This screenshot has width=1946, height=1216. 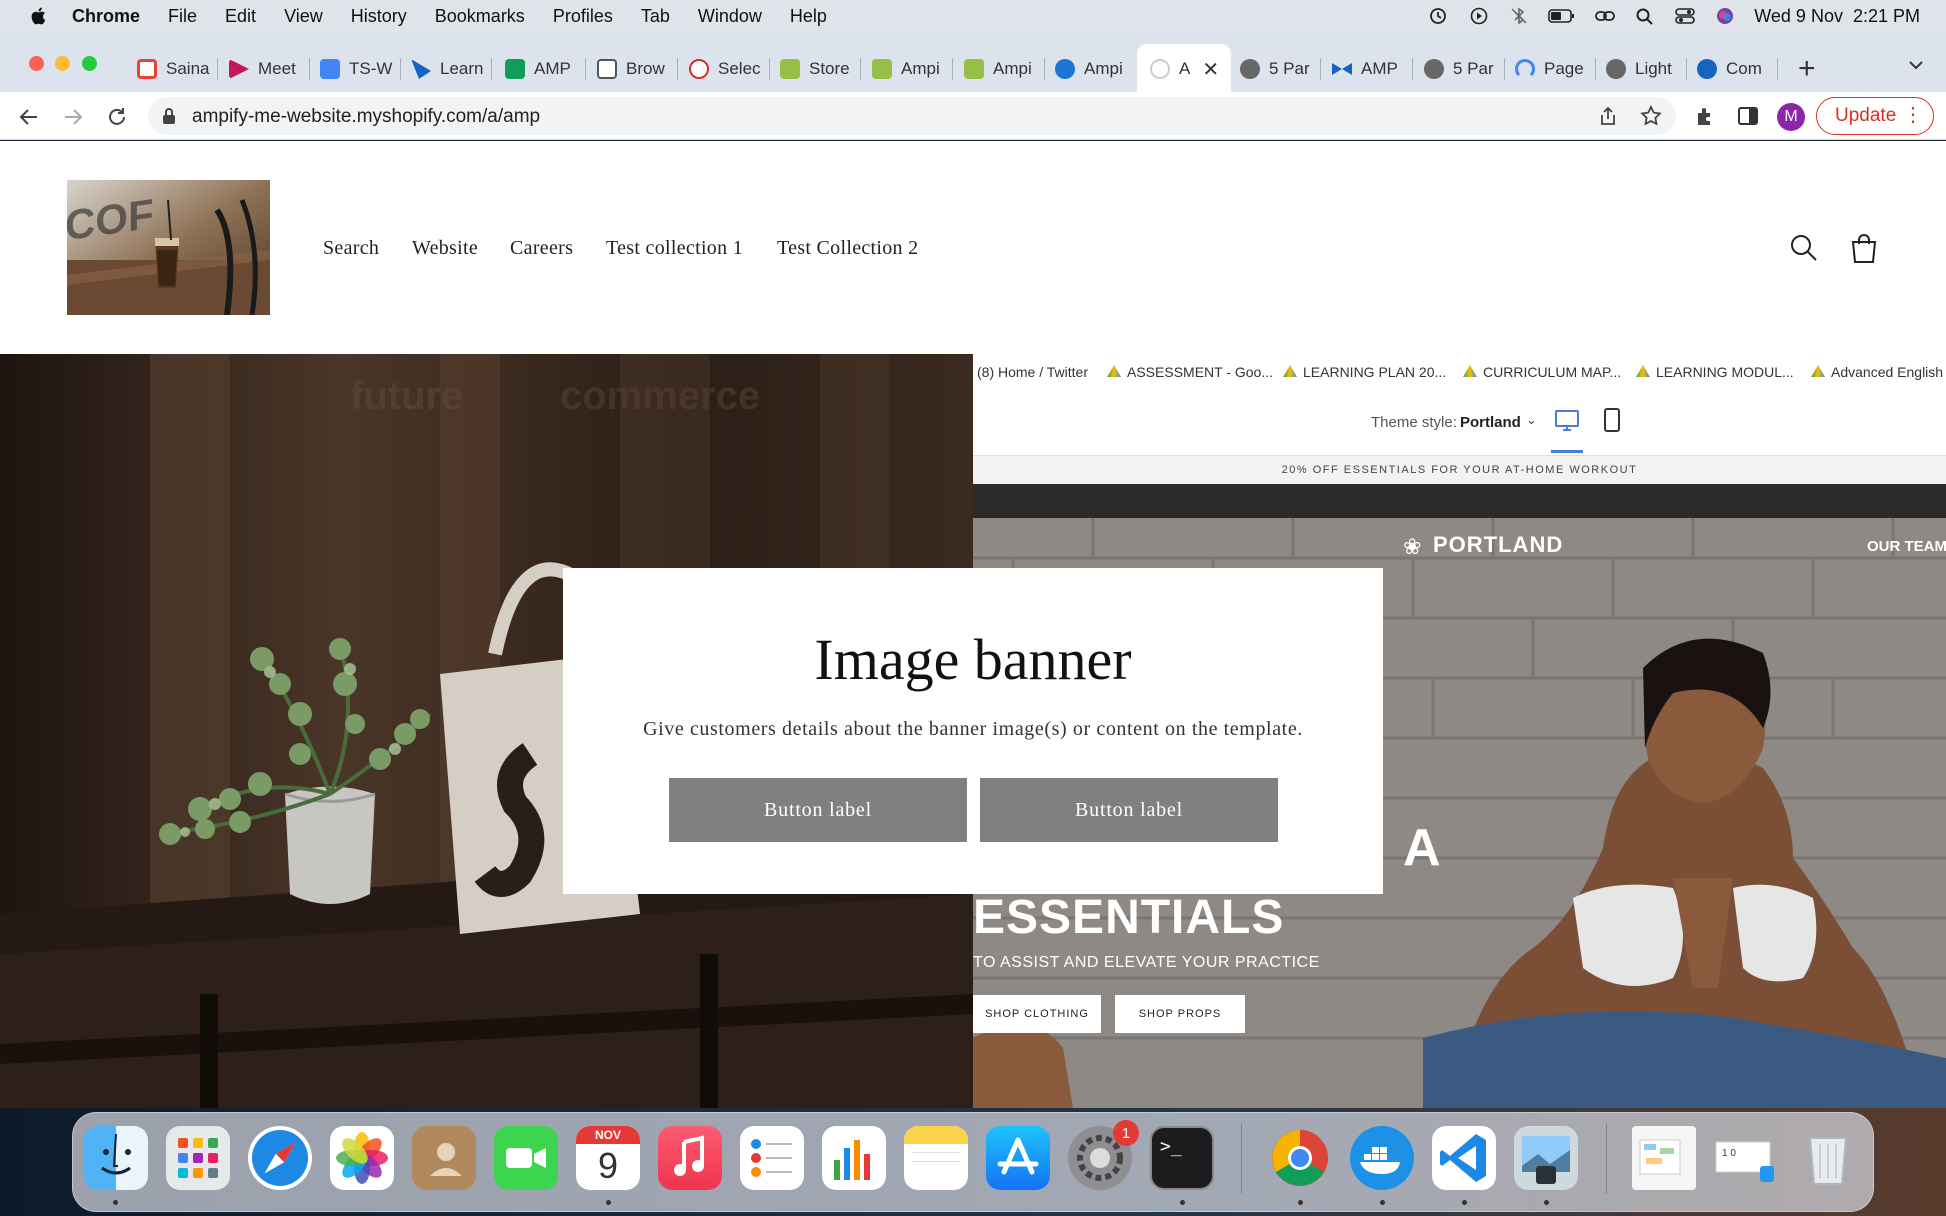 What do you see at coordinates (1300, 1158) in the screenshot?
I see `chrome-icon` at bounding box center [1300, 1158].